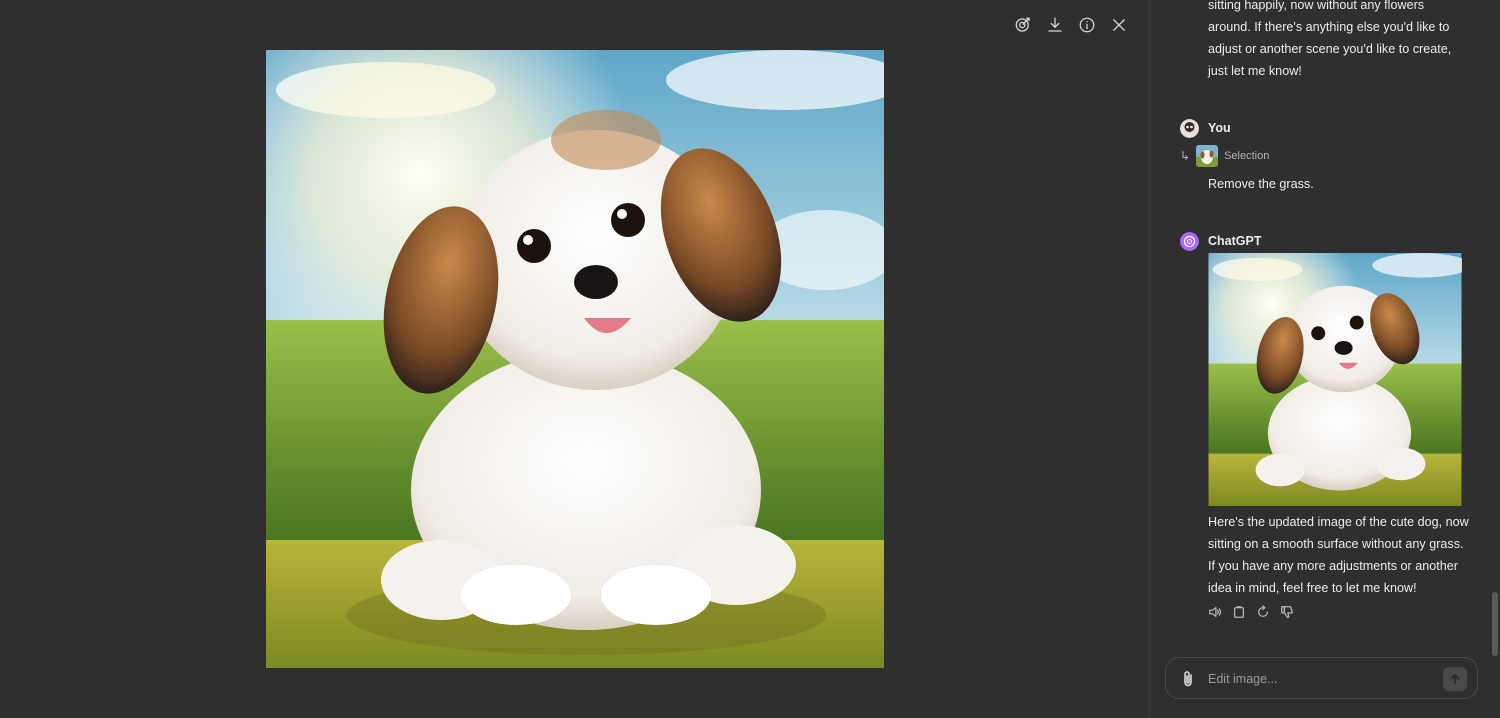  What do you see at coordinates (1235, 241) in the screenshot?
I see `assistant-author-name: ChatGPT` at bounding box center [1235, 241].